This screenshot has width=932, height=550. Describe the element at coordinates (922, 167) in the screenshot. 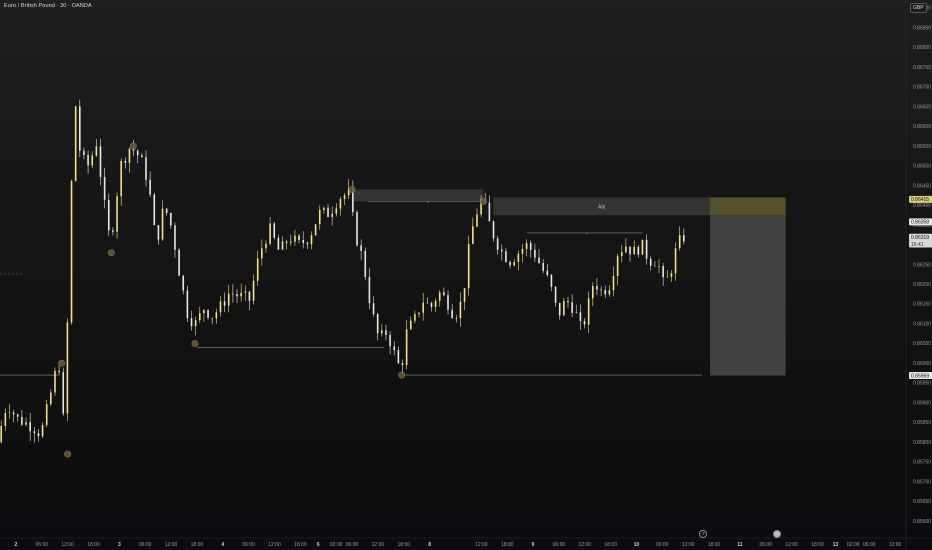

I see `price-tick-label: 0.86500` at that location.